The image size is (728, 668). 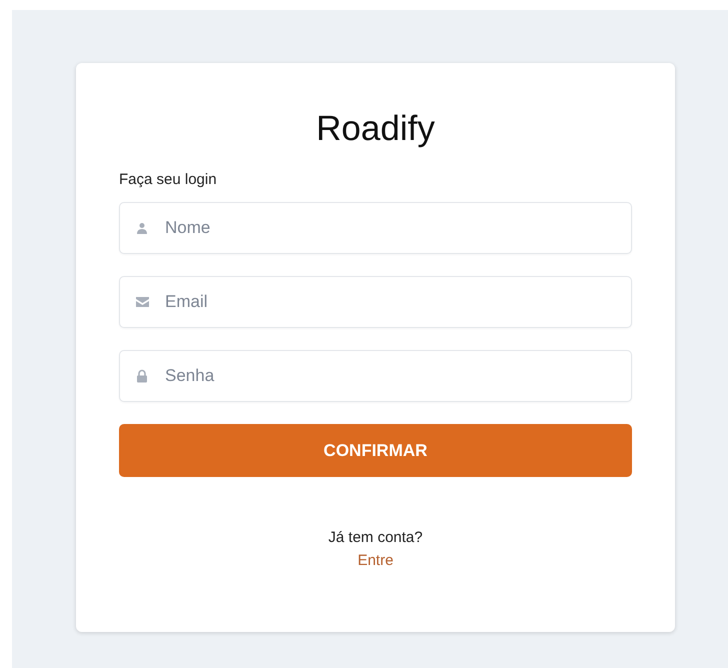 I want to click on confirm-button: CONFIRMAR, so click(x=375, y=450).